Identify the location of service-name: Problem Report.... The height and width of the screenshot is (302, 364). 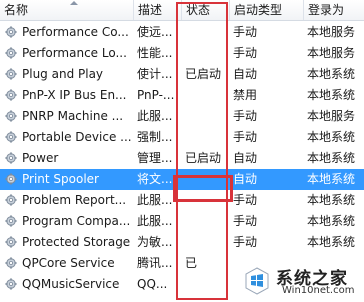
(74, 200).